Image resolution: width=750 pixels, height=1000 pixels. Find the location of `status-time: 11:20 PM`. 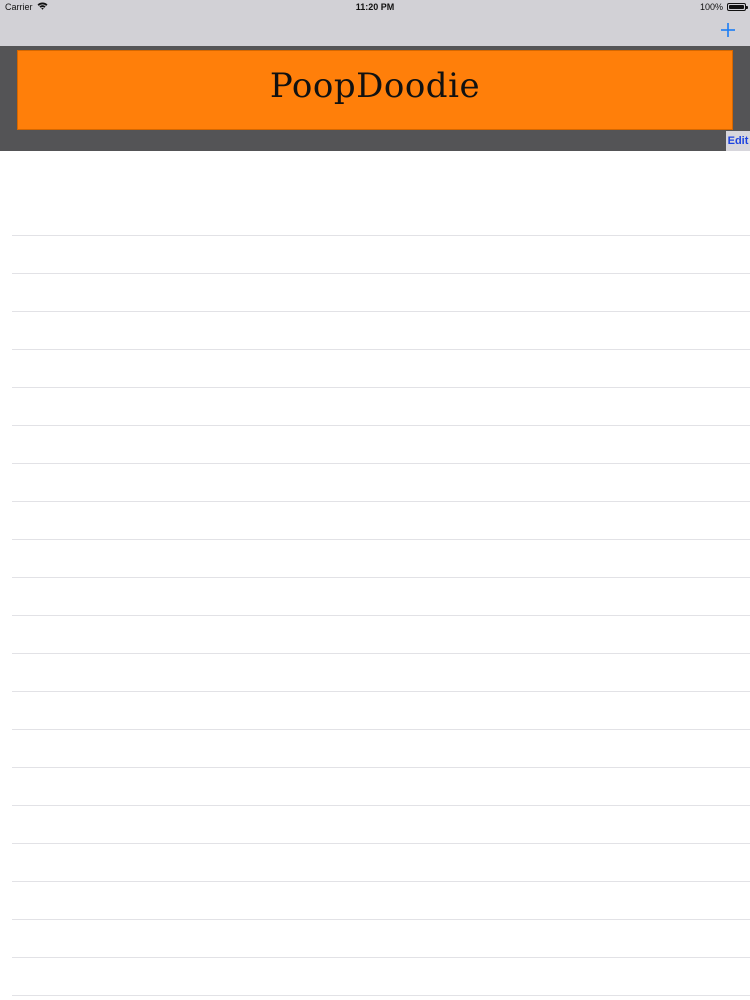

status-time: 11:20 PM is located at coordinates (375, 7).